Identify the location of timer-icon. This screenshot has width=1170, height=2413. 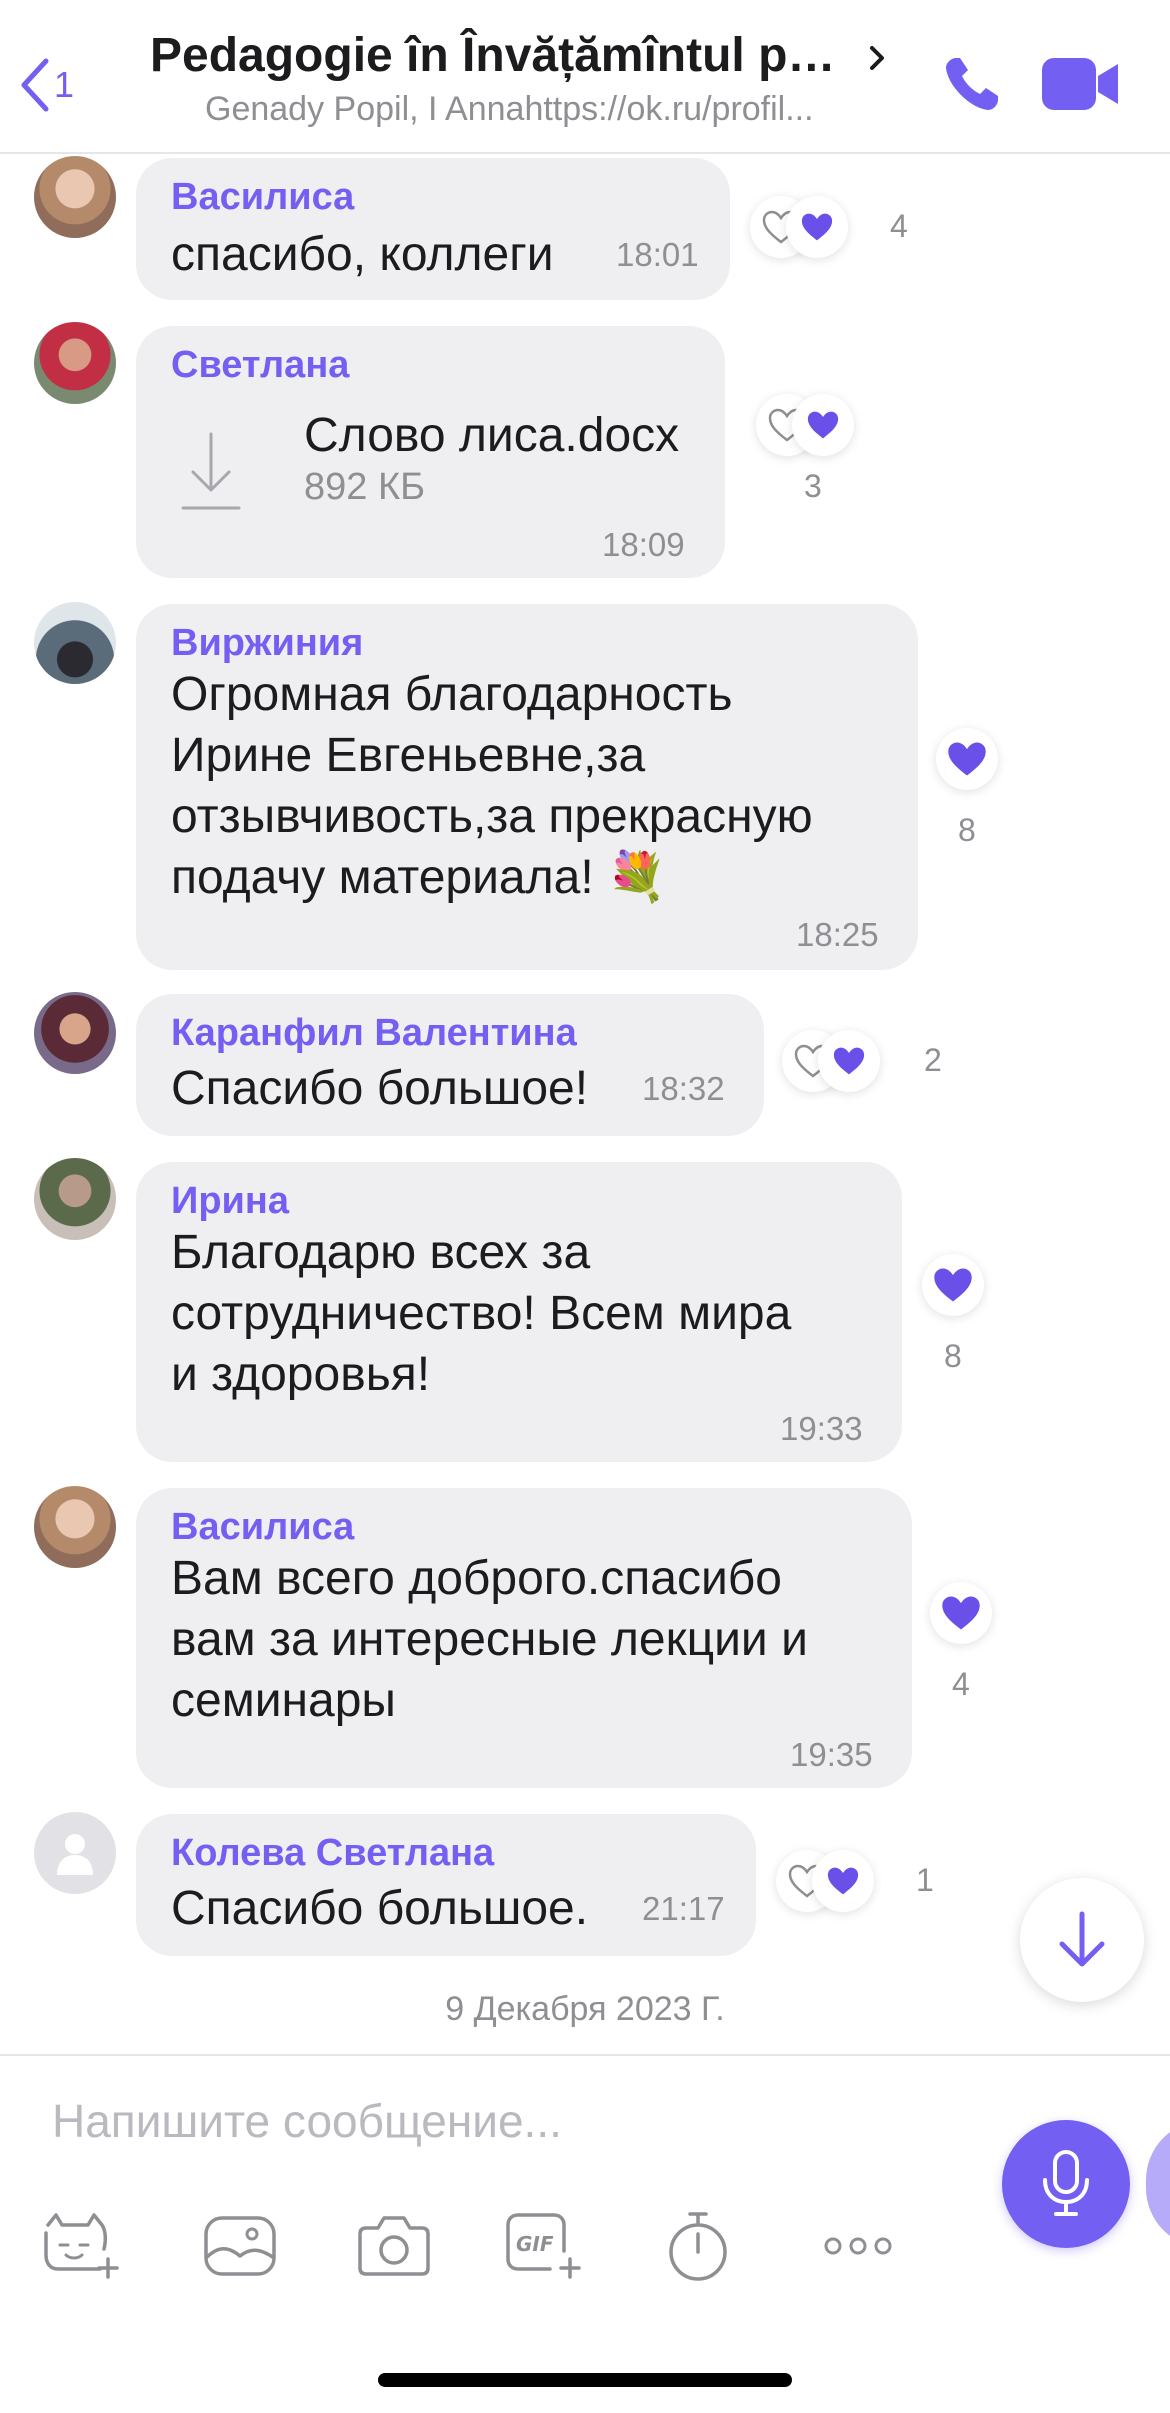
(698, 2246).